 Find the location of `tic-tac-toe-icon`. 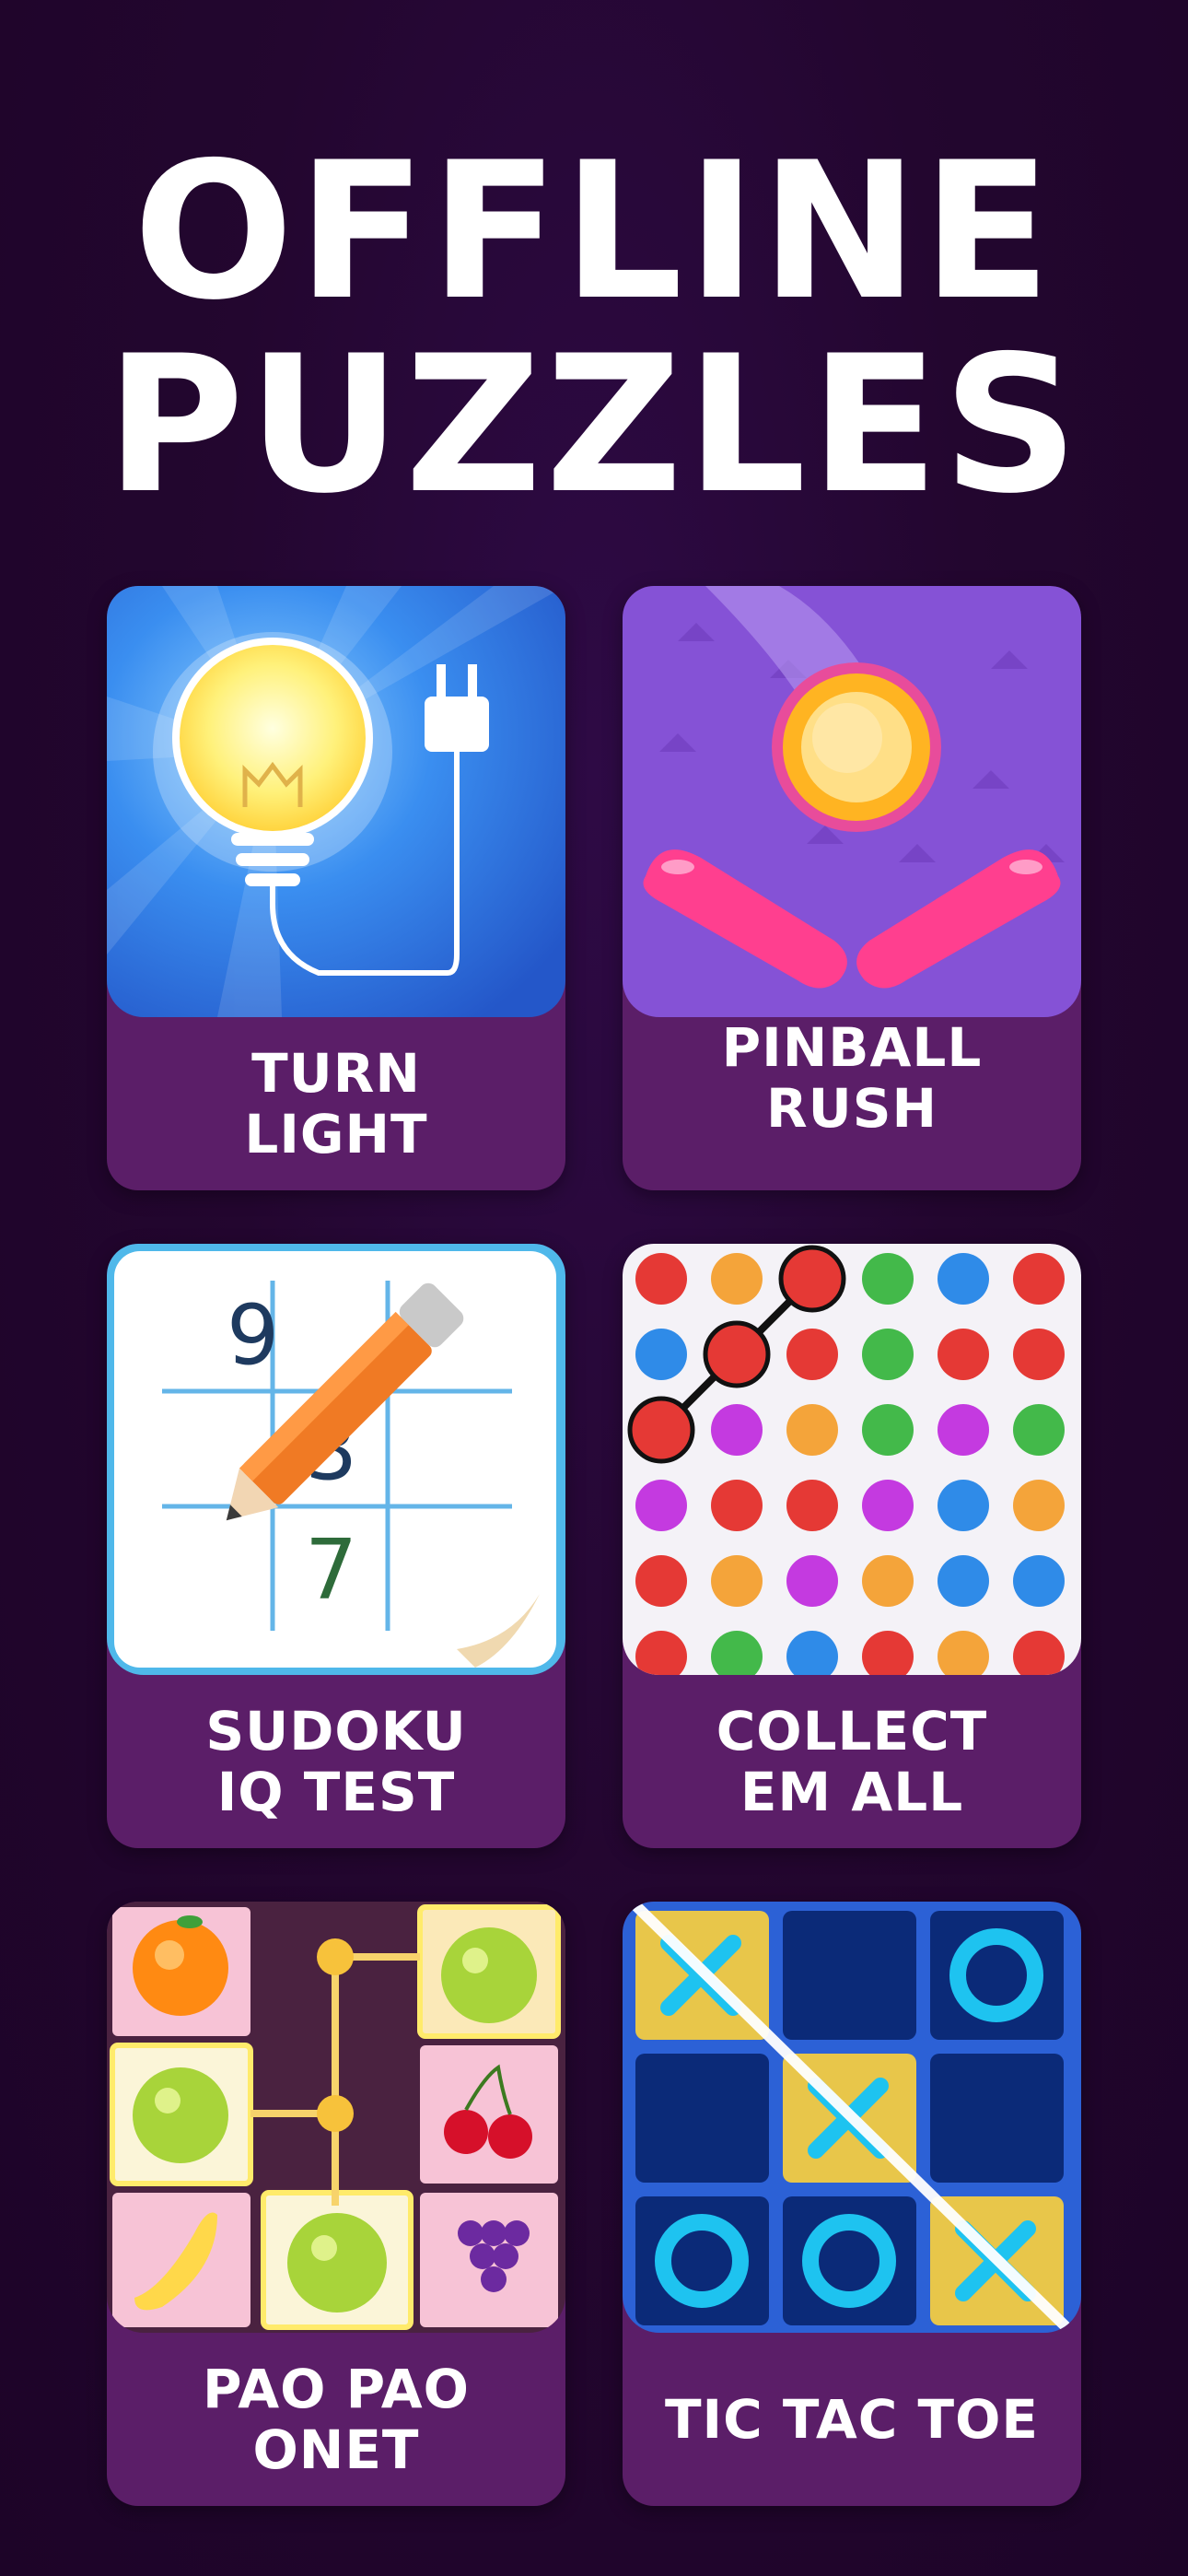

tic-tac-toe-icon is located at coordinates (852, 2117).